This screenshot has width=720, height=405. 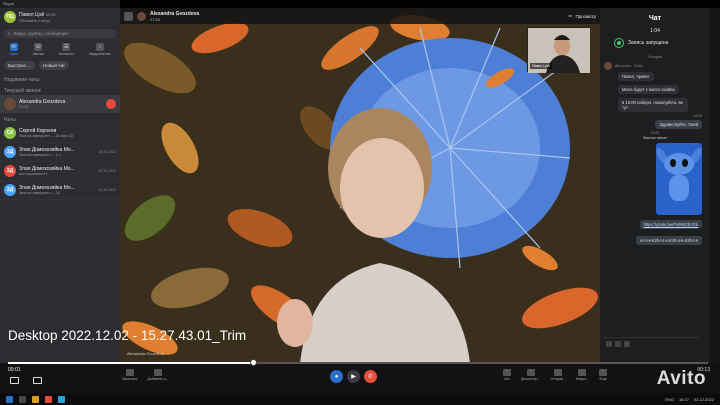 I want to click on chat-button: Чат, so click(x=507, y=375).